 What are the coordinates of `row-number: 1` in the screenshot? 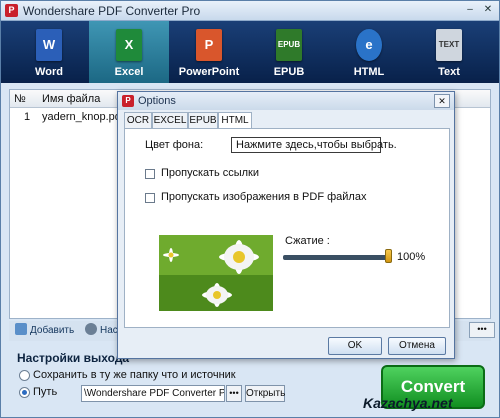 It's located at (27, 117).